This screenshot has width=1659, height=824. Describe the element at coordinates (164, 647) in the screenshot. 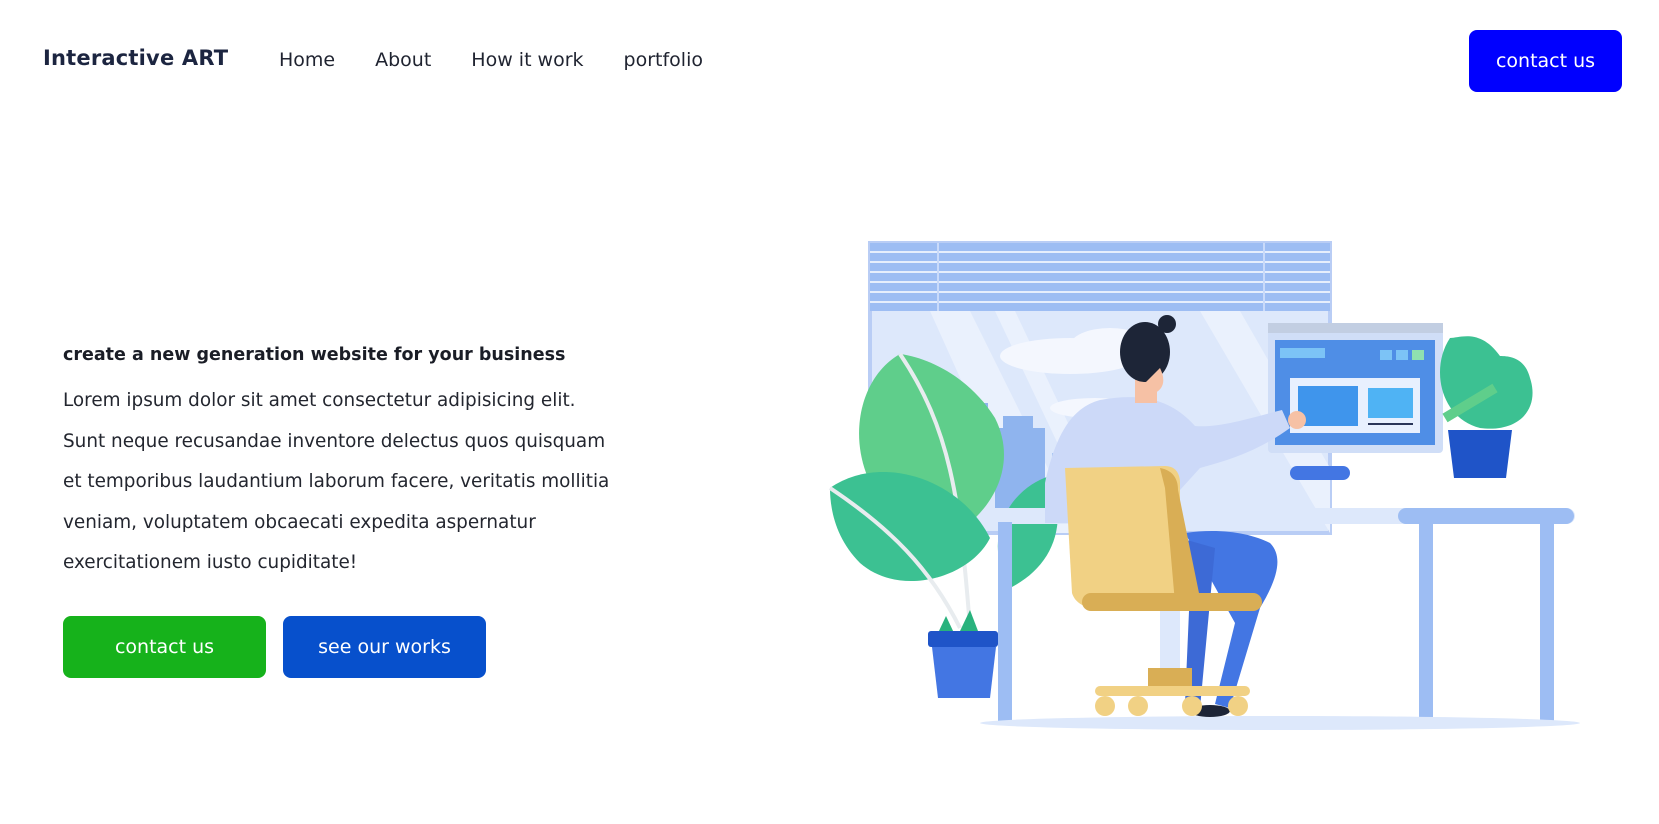

I see `contact-us-button: contact us` at that location.